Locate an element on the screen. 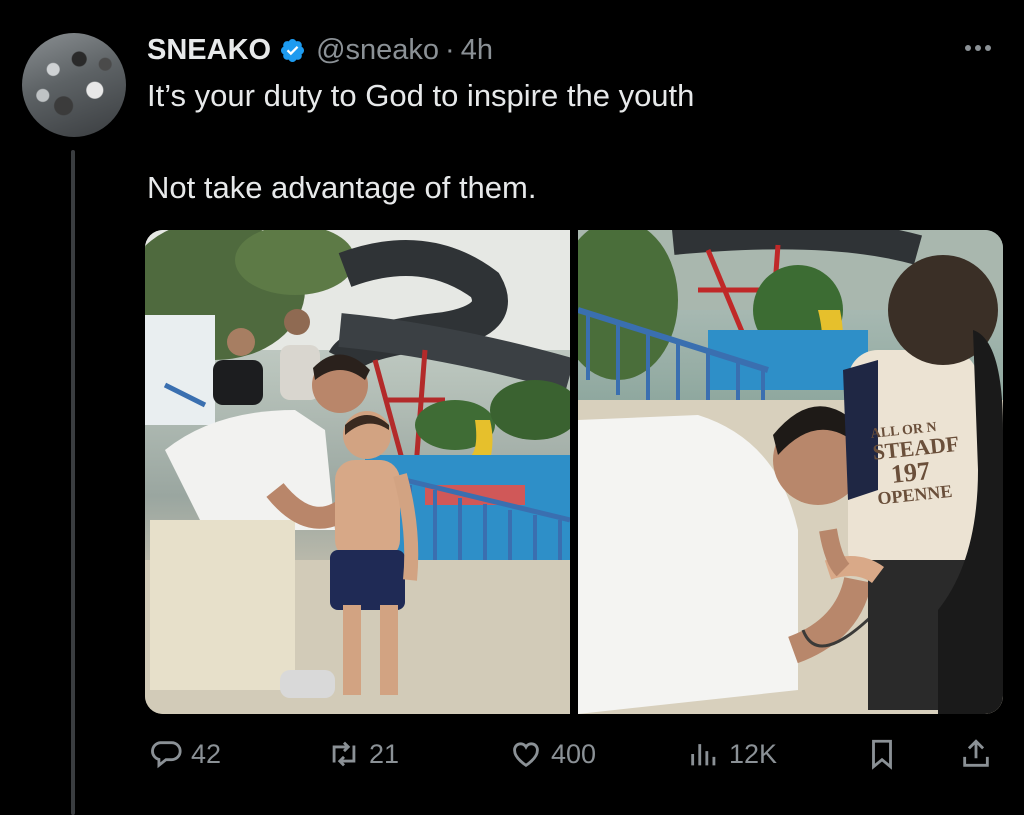 This screenshot has height=815, width=1024. share-button is located at coordinates (976, 754).